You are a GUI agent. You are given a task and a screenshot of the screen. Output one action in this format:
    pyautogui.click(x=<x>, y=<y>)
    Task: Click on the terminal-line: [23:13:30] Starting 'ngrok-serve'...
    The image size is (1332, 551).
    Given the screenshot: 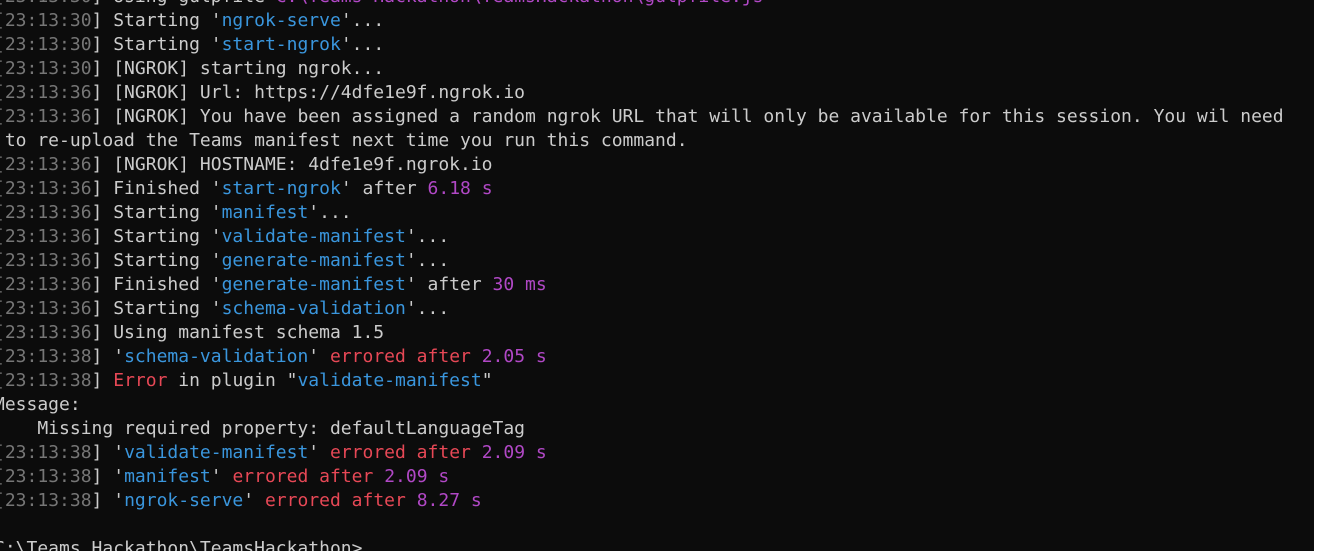 What is the action you would take?
    pyautogui.click(x=642, y=21)
    